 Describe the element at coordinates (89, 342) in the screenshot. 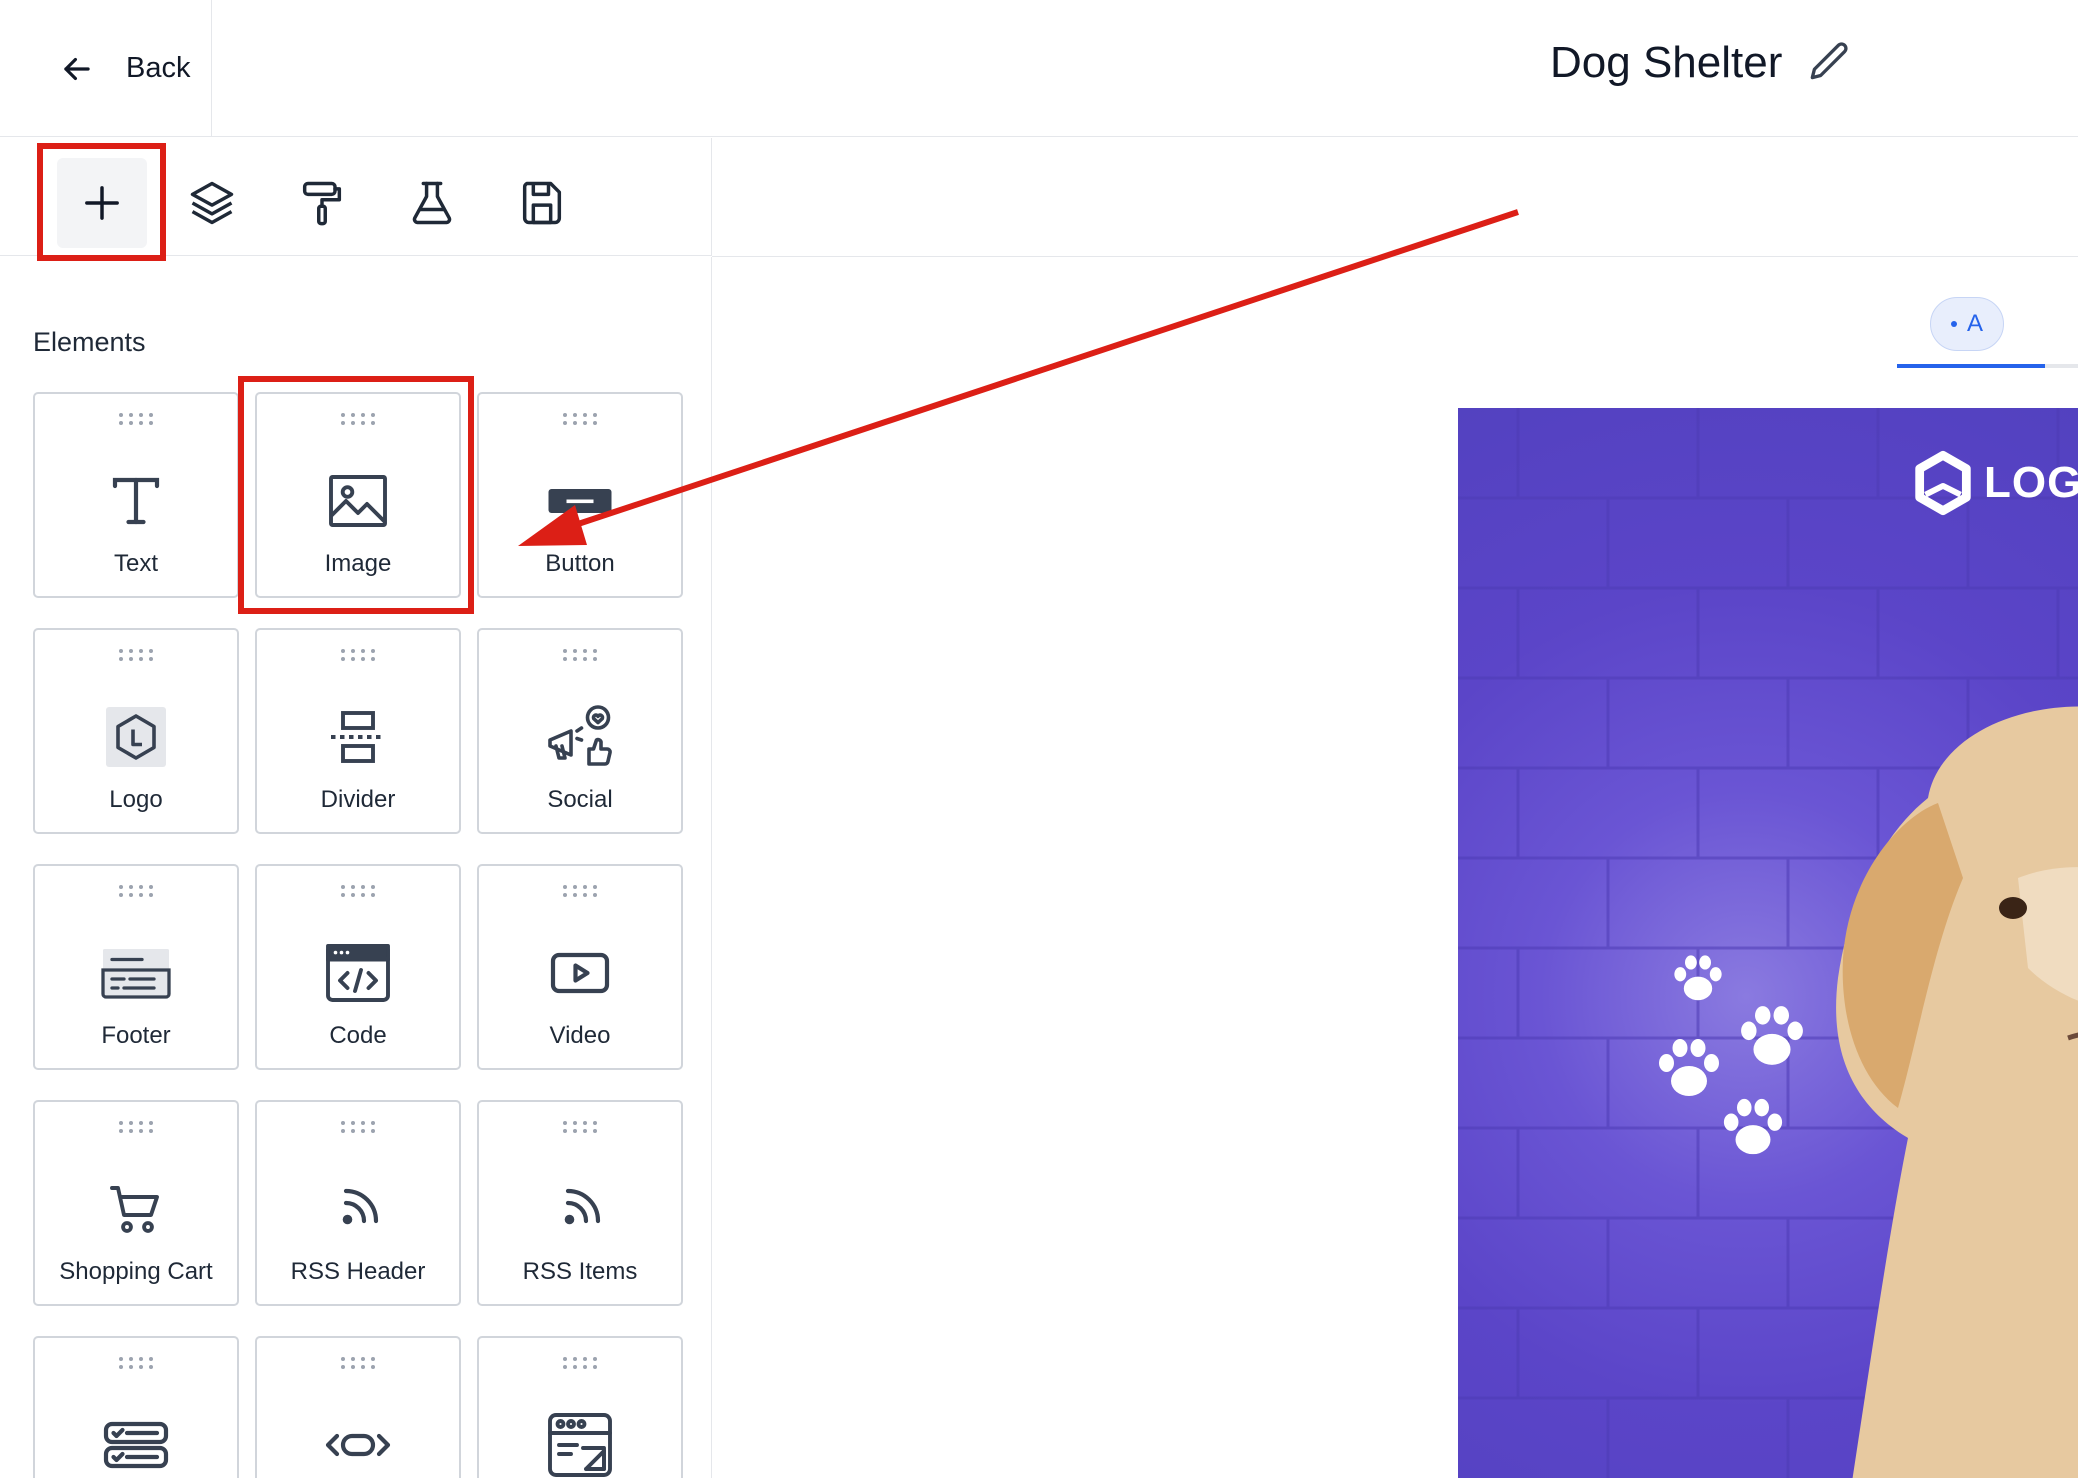

I see `elements-heading: Elements` at that location.